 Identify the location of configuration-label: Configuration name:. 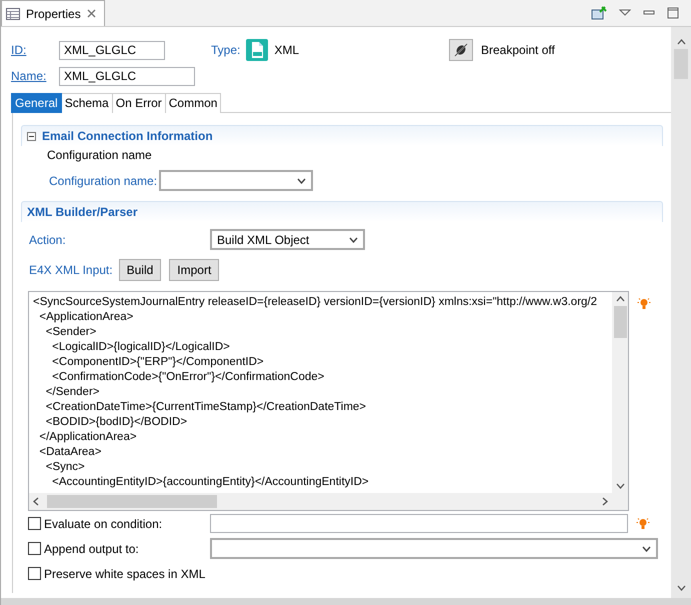
(103, 181).